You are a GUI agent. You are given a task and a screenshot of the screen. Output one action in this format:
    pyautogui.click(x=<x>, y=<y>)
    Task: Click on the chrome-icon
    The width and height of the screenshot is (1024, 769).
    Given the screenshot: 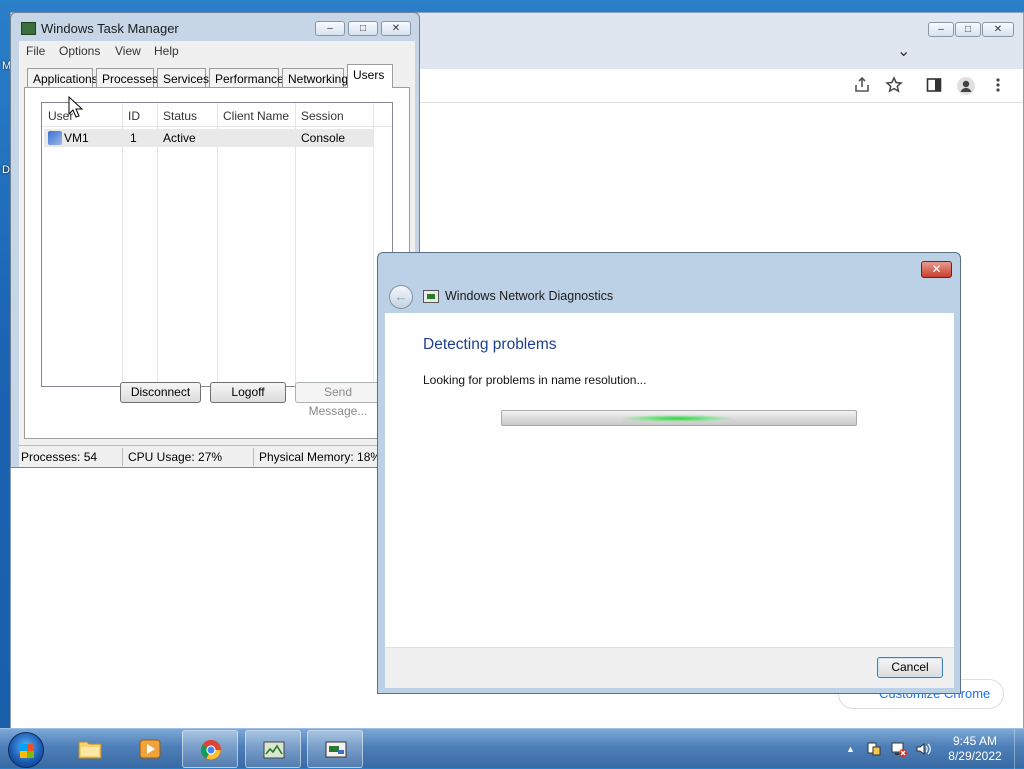 What is the action you would take?
    pyautogui.click(x=211, y=750)
    